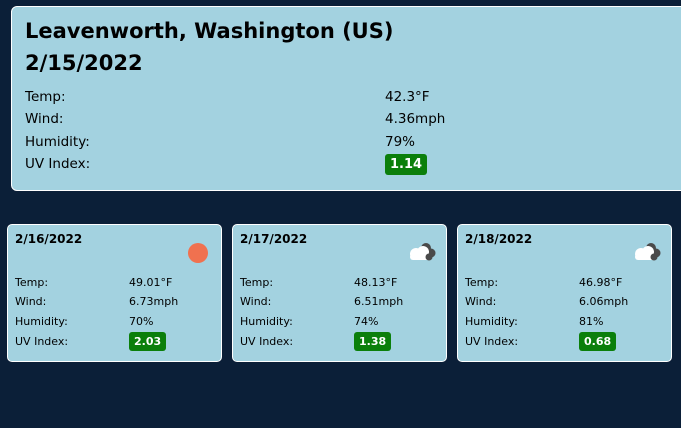 This screenshot has width=681, height=428. I want to click on temp-value: 48.13°F, so click(376, 282).